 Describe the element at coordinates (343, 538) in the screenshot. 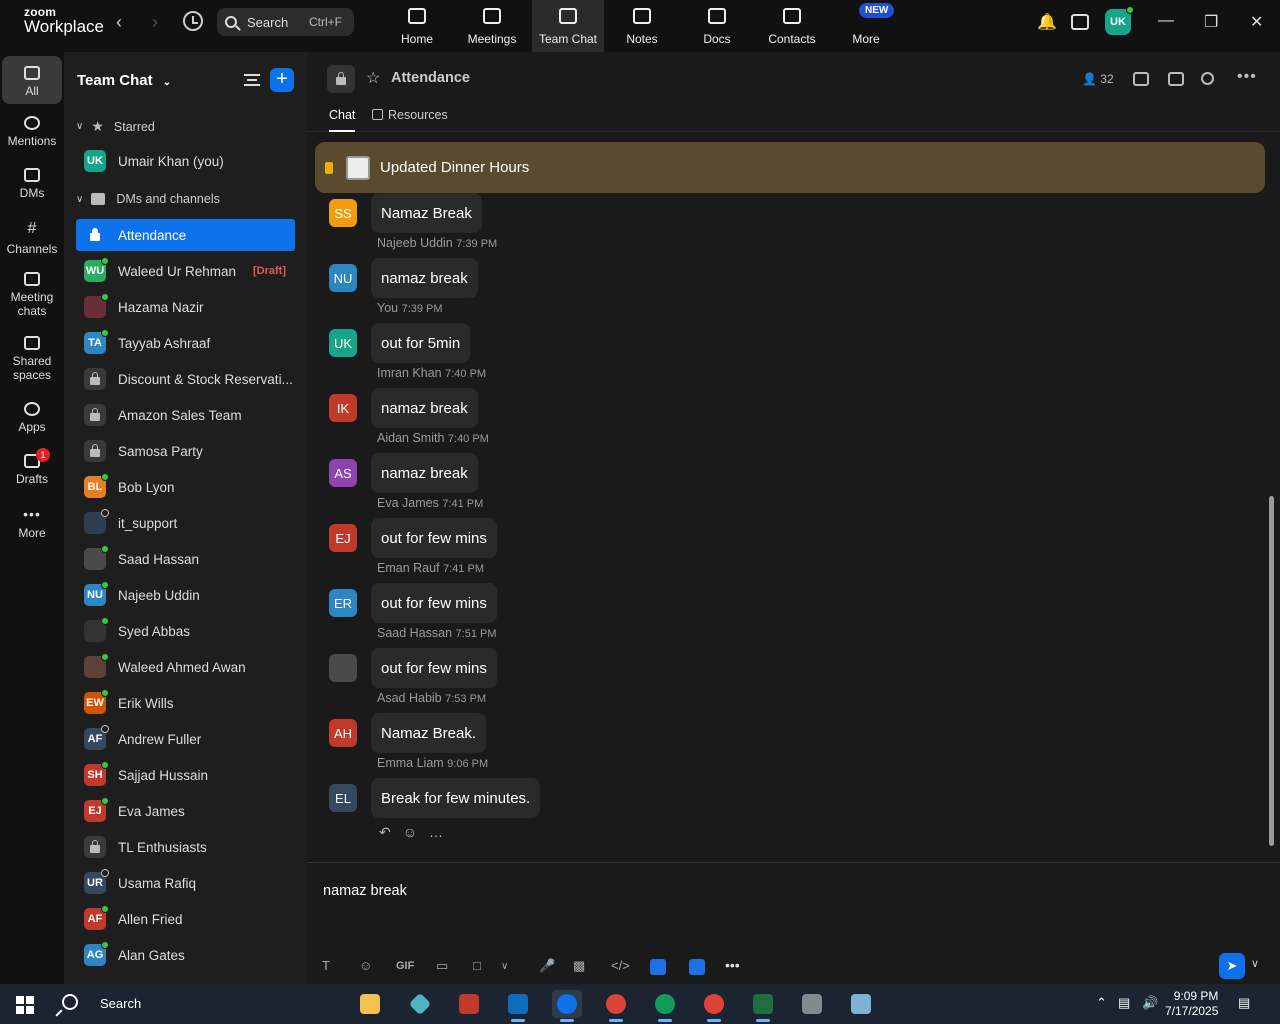

I see `message-avatar: EJ` at that location.